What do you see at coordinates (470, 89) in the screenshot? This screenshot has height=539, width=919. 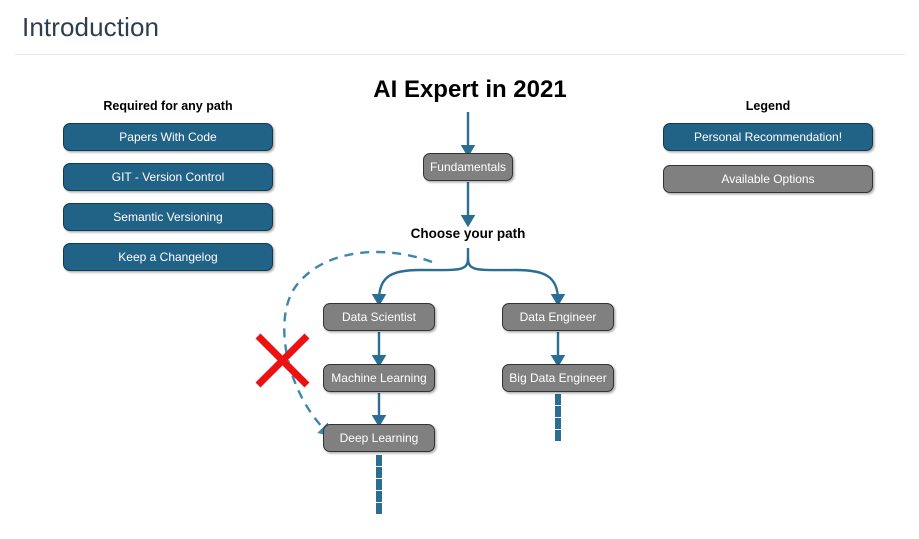 I see `flowchart-title: AI Expert in 2021` at bounding box center [470, 89].